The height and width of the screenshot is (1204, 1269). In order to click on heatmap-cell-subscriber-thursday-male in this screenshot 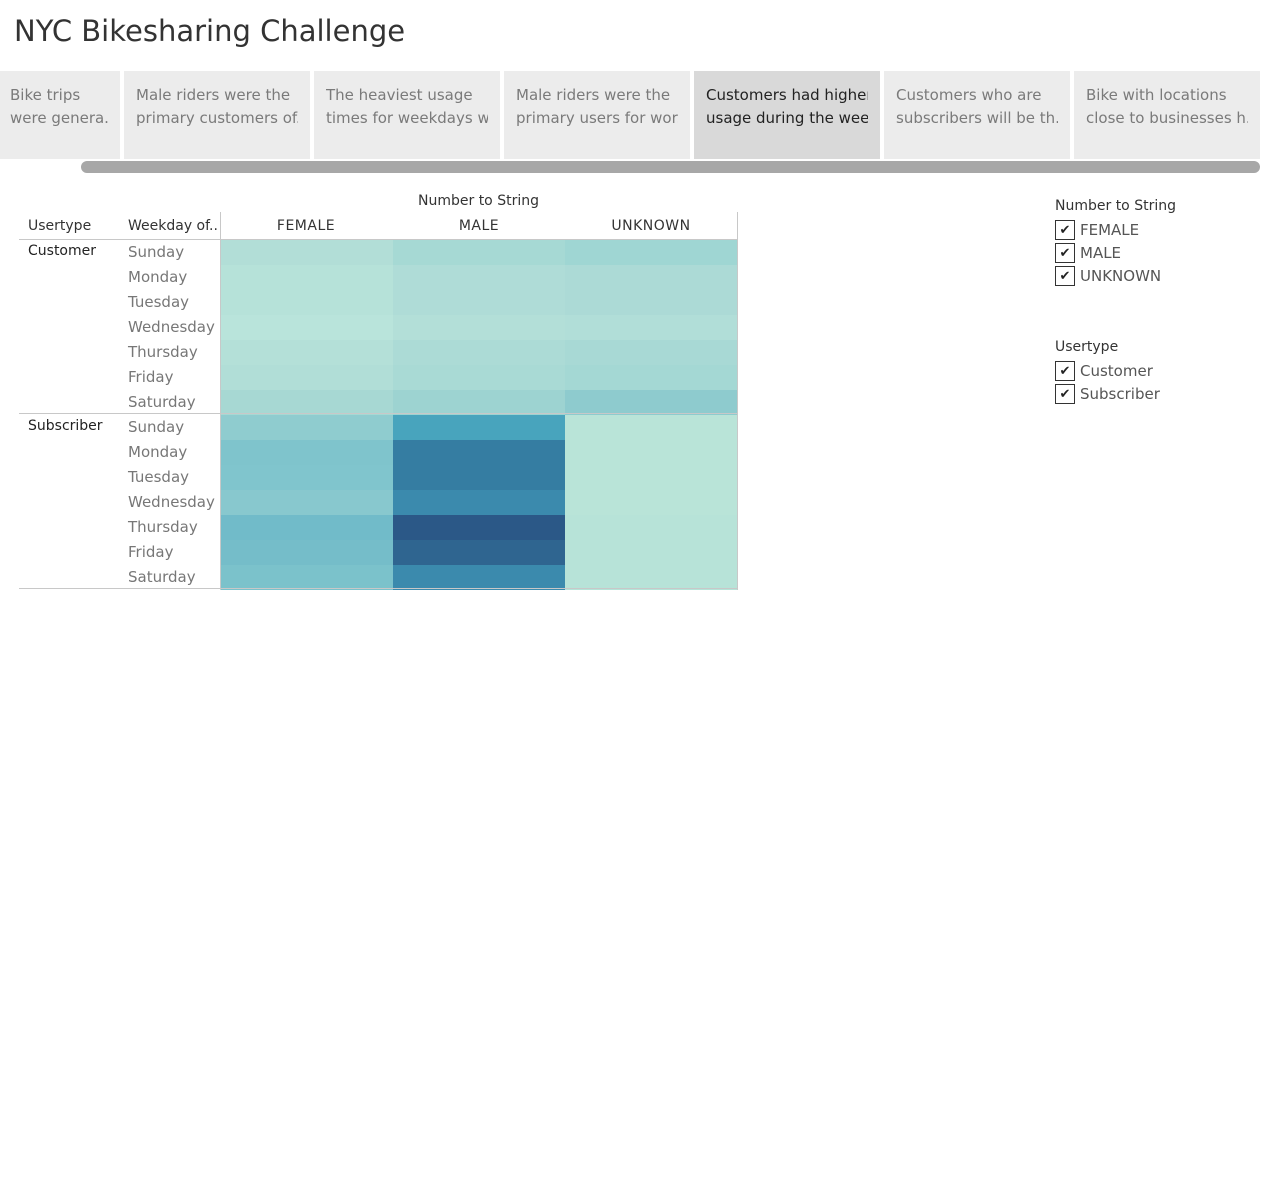, I will do `click(479, 527)`.